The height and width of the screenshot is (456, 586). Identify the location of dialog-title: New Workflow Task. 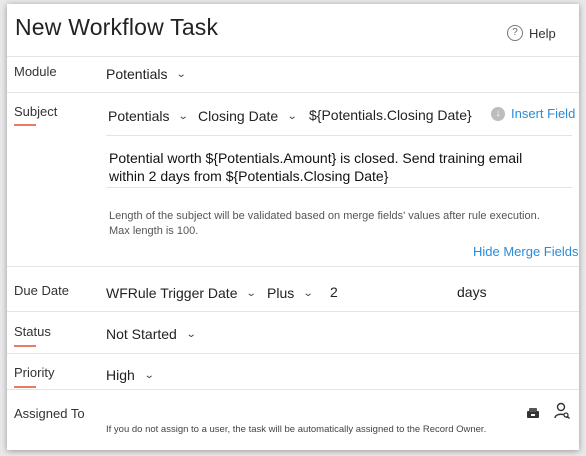
(117, 27).